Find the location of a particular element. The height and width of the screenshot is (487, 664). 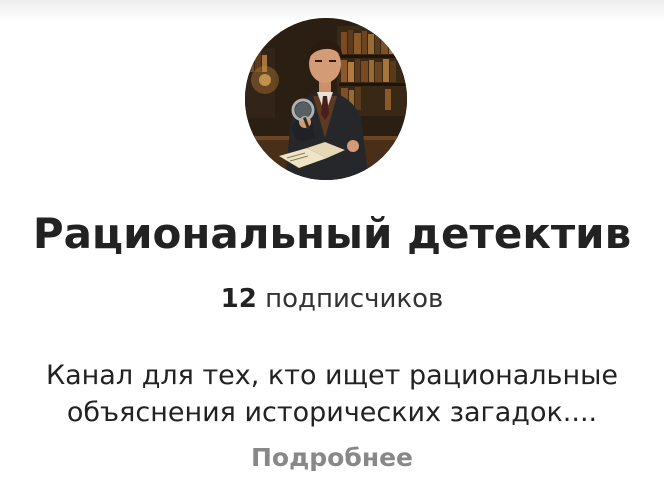

subscribers-label: подписчиков is located at coordinates (354, 299).